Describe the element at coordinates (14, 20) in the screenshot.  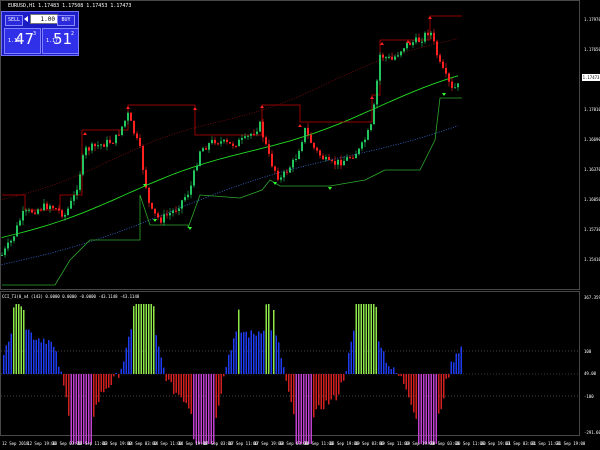
I see `sell-button: SELL` at that location.